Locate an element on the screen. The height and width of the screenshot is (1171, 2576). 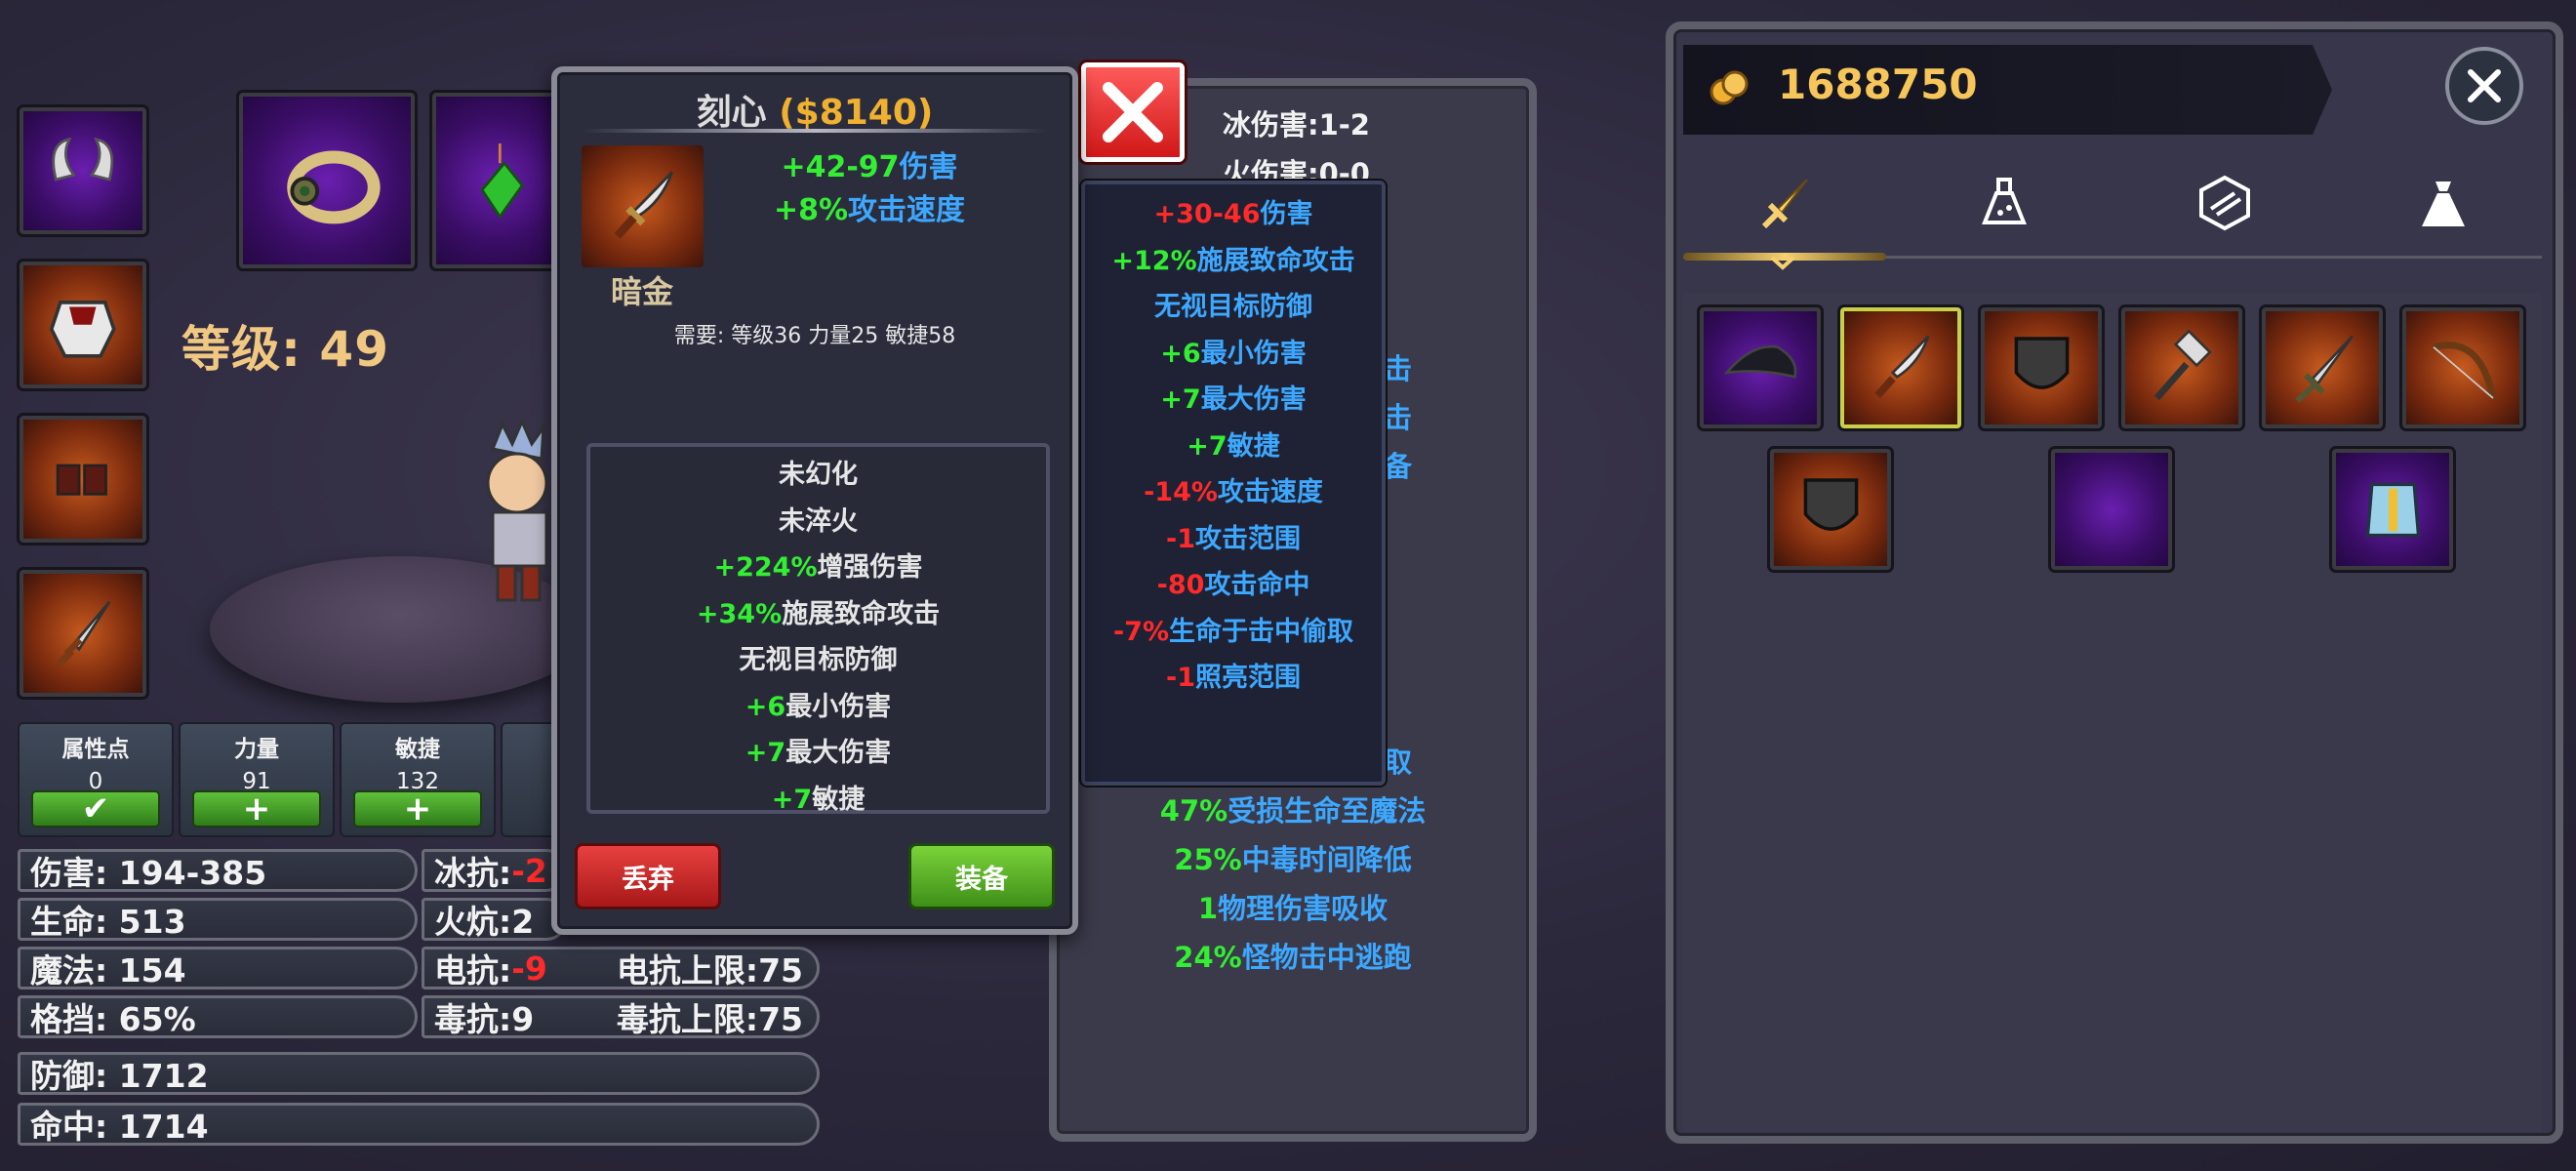
equip-slot-boots is located at coordinates (83, 479).